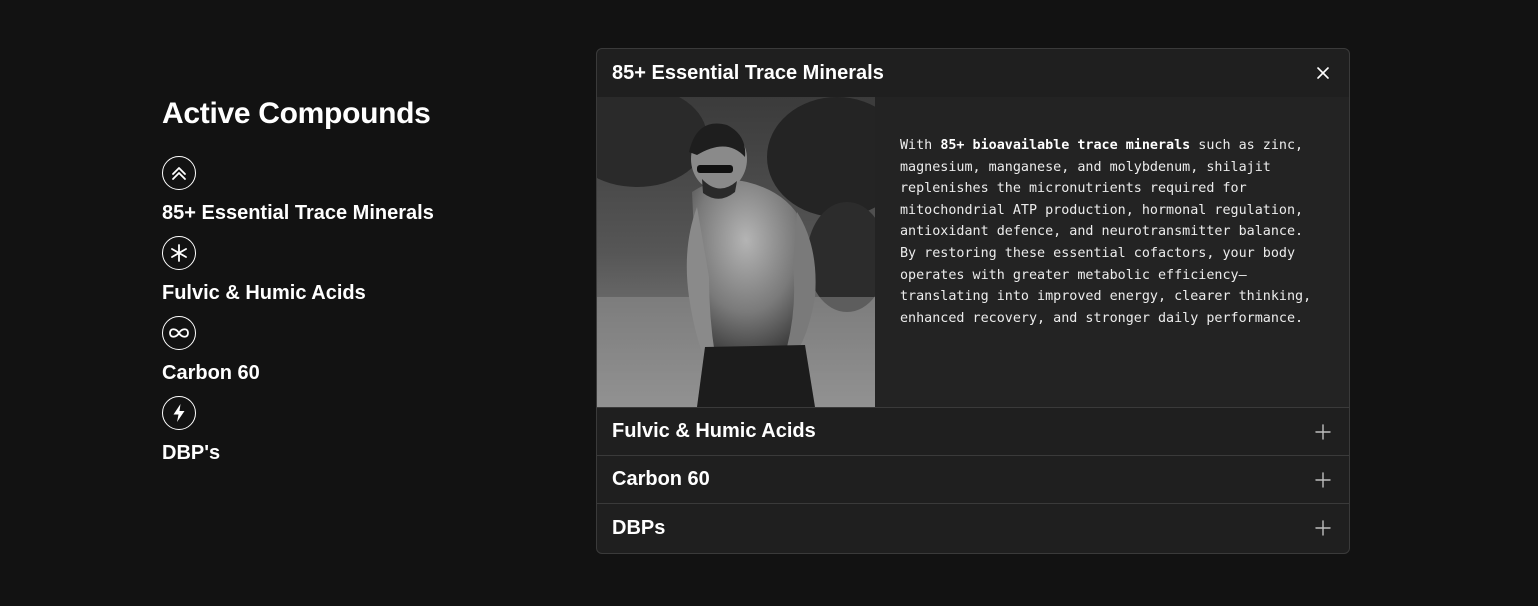 The image size is (1538, 606). Describe the element at coordinates (973, 432) in the screenshot. I see `accordion-header-fulvic-humic: Fulvic & Humic Acids` at that location.